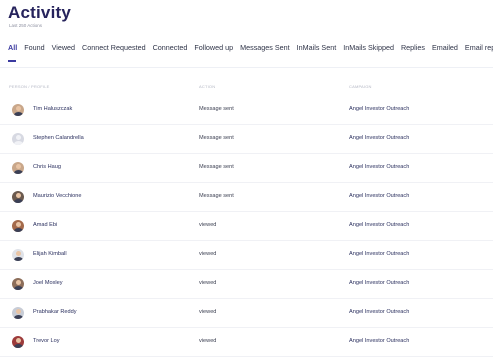  I want to click on person-name-link: Stephen Calandrella, so click(58, 138).